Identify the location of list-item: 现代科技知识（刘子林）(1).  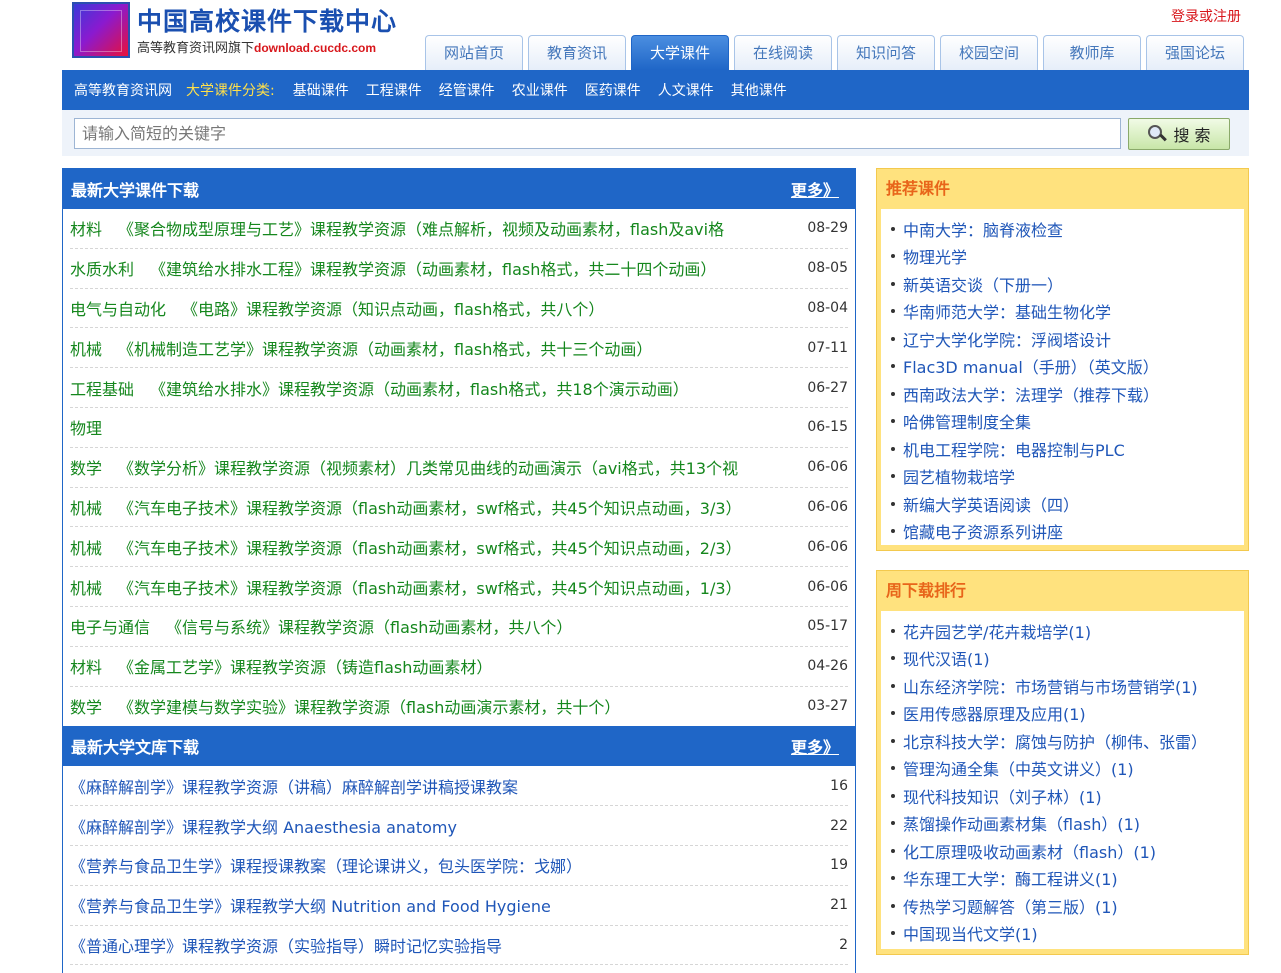
(1067, 796).